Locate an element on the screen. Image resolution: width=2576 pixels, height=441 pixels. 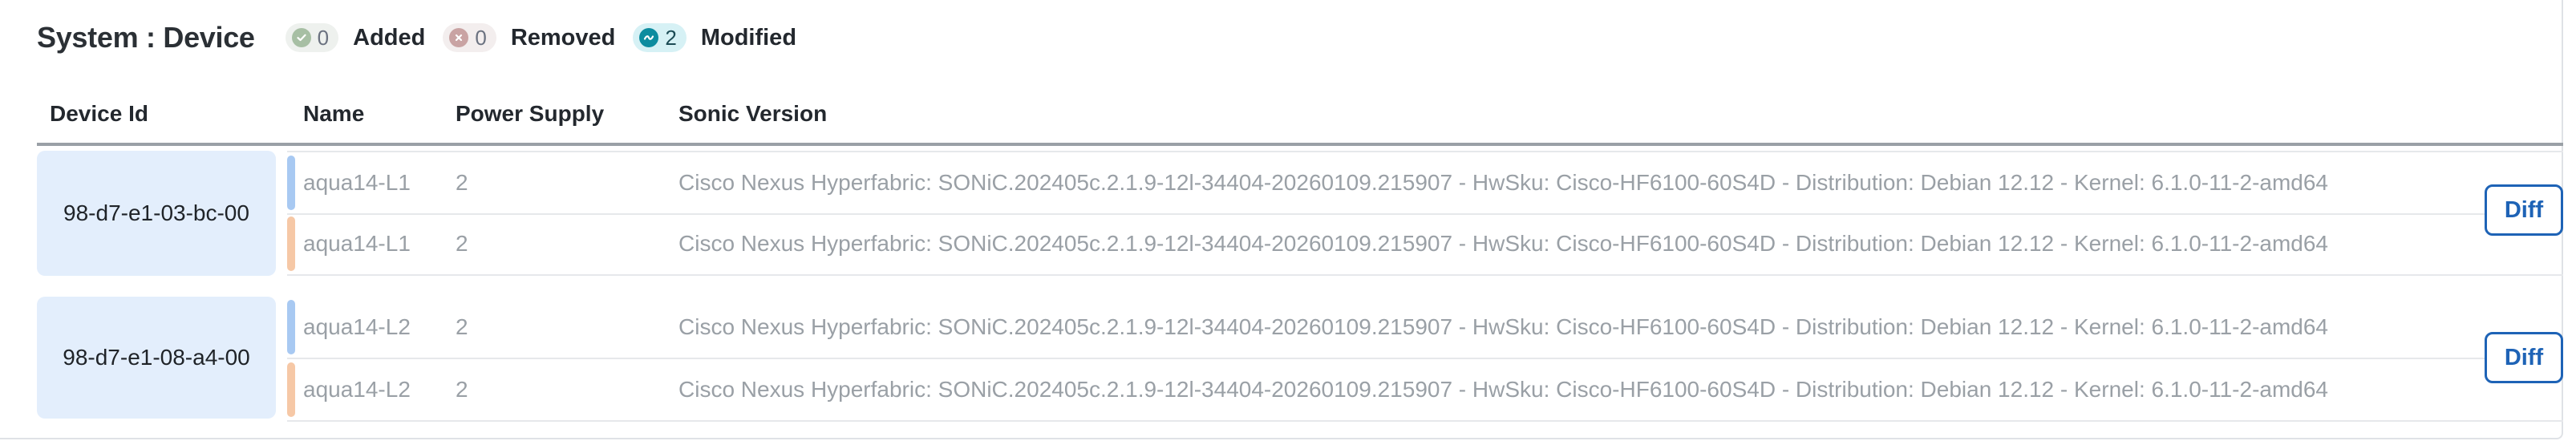
page-title: System : Device is located at coordinates (146, 37).